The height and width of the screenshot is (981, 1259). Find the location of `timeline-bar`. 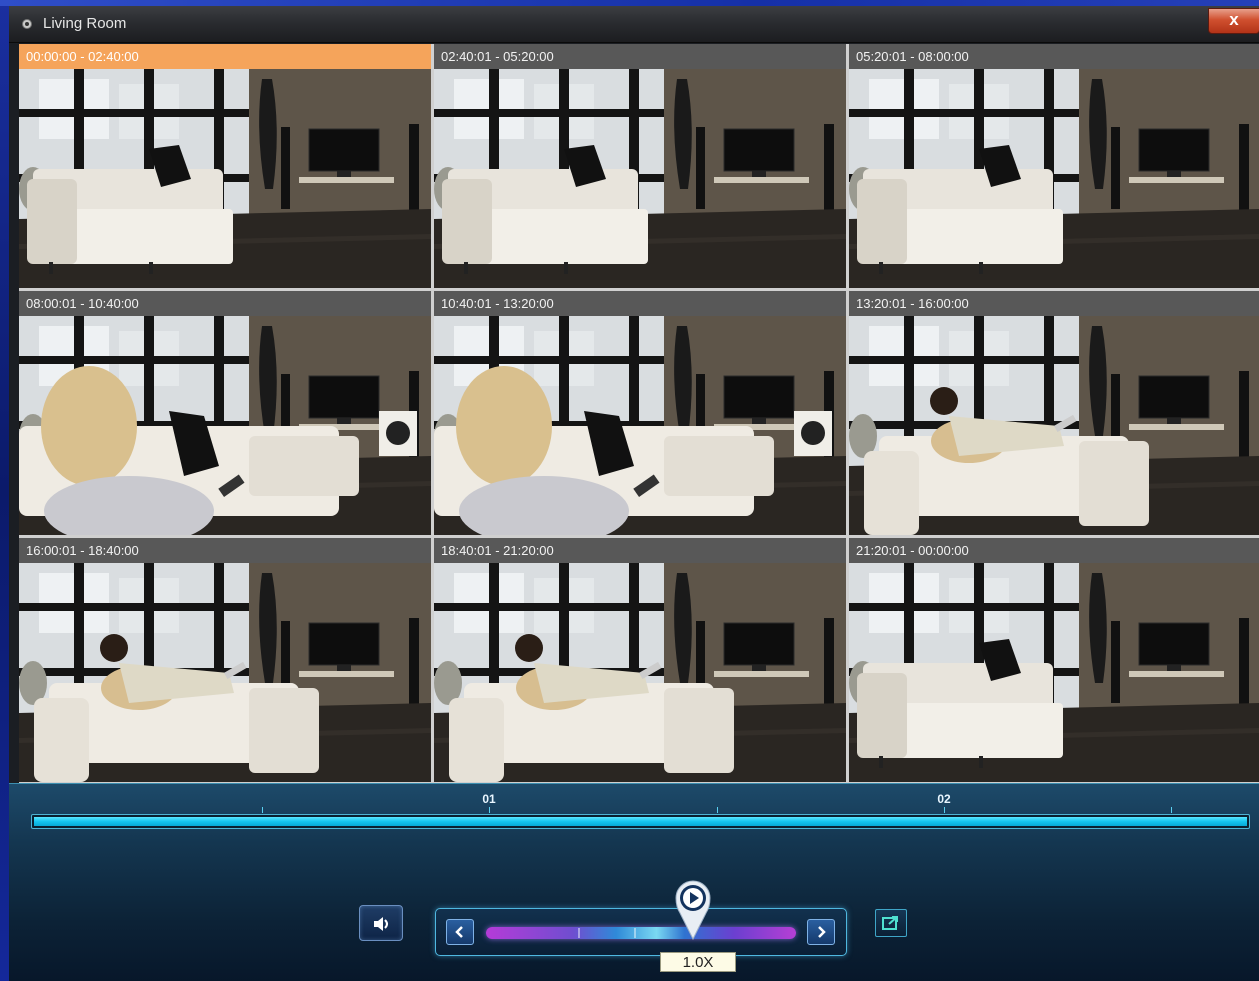

timeline-bar is located at coordinates (640, 821).